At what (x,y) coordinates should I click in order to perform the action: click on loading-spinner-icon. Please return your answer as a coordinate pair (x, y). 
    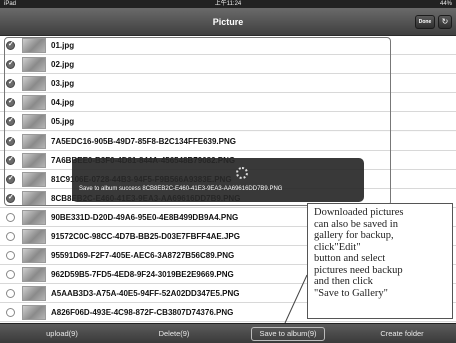
    Looking at the image, I should click on (242, 173).